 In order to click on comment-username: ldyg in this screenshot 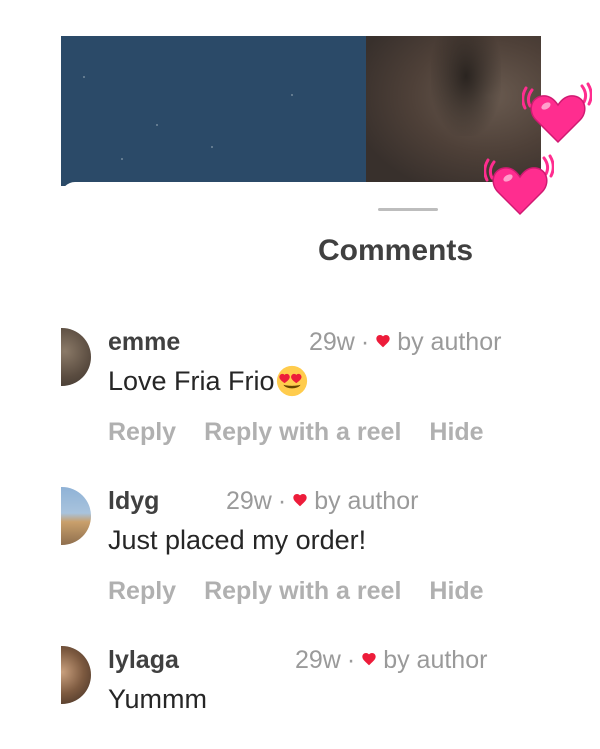, I will do `click(133, 501)`.